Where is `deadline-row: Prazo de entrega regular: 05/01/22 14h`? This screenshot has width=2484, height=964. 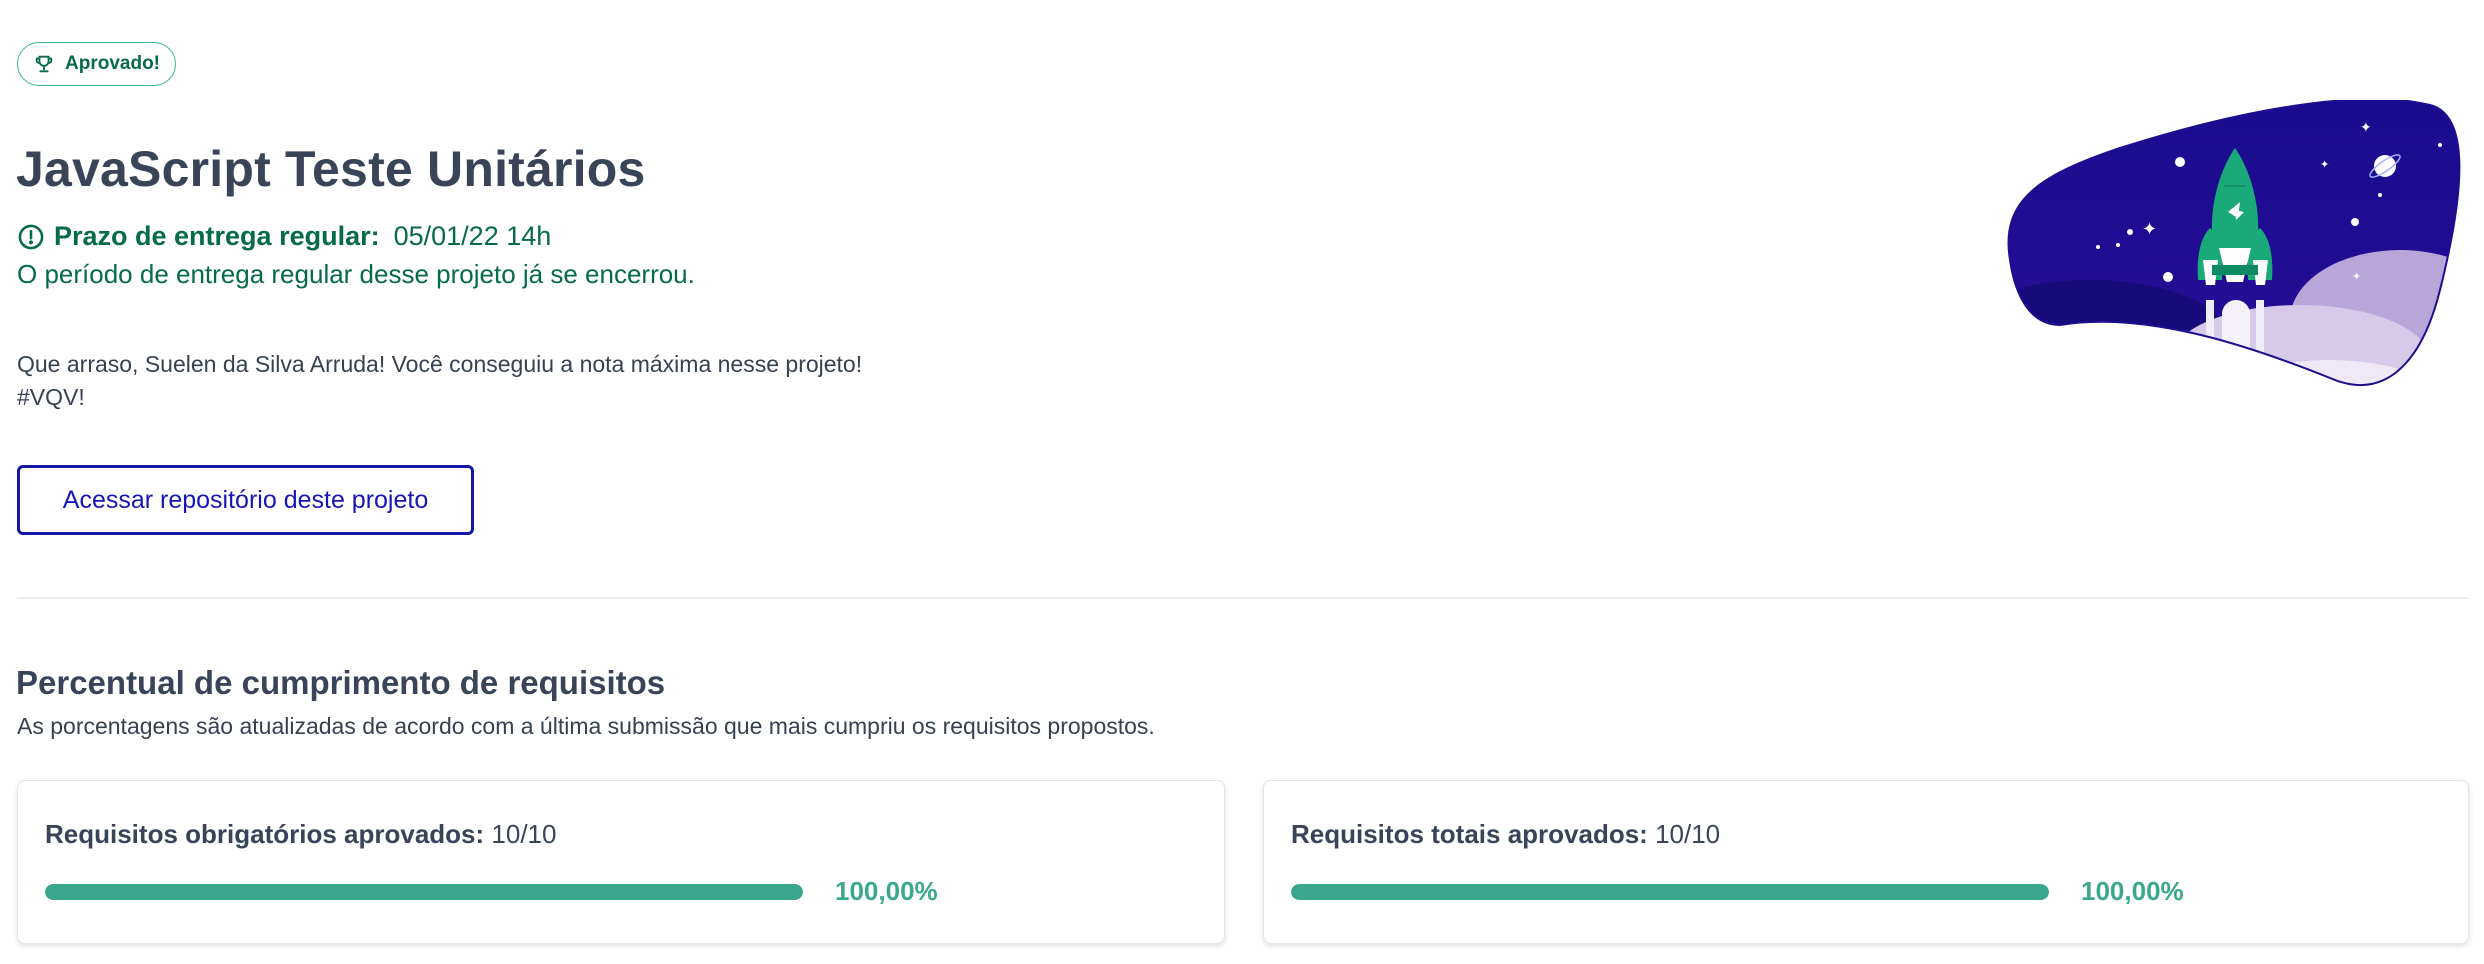 deadline-row: Prazo de entrega regular: 05/01/22 14h is located at coordinates (284, 236).